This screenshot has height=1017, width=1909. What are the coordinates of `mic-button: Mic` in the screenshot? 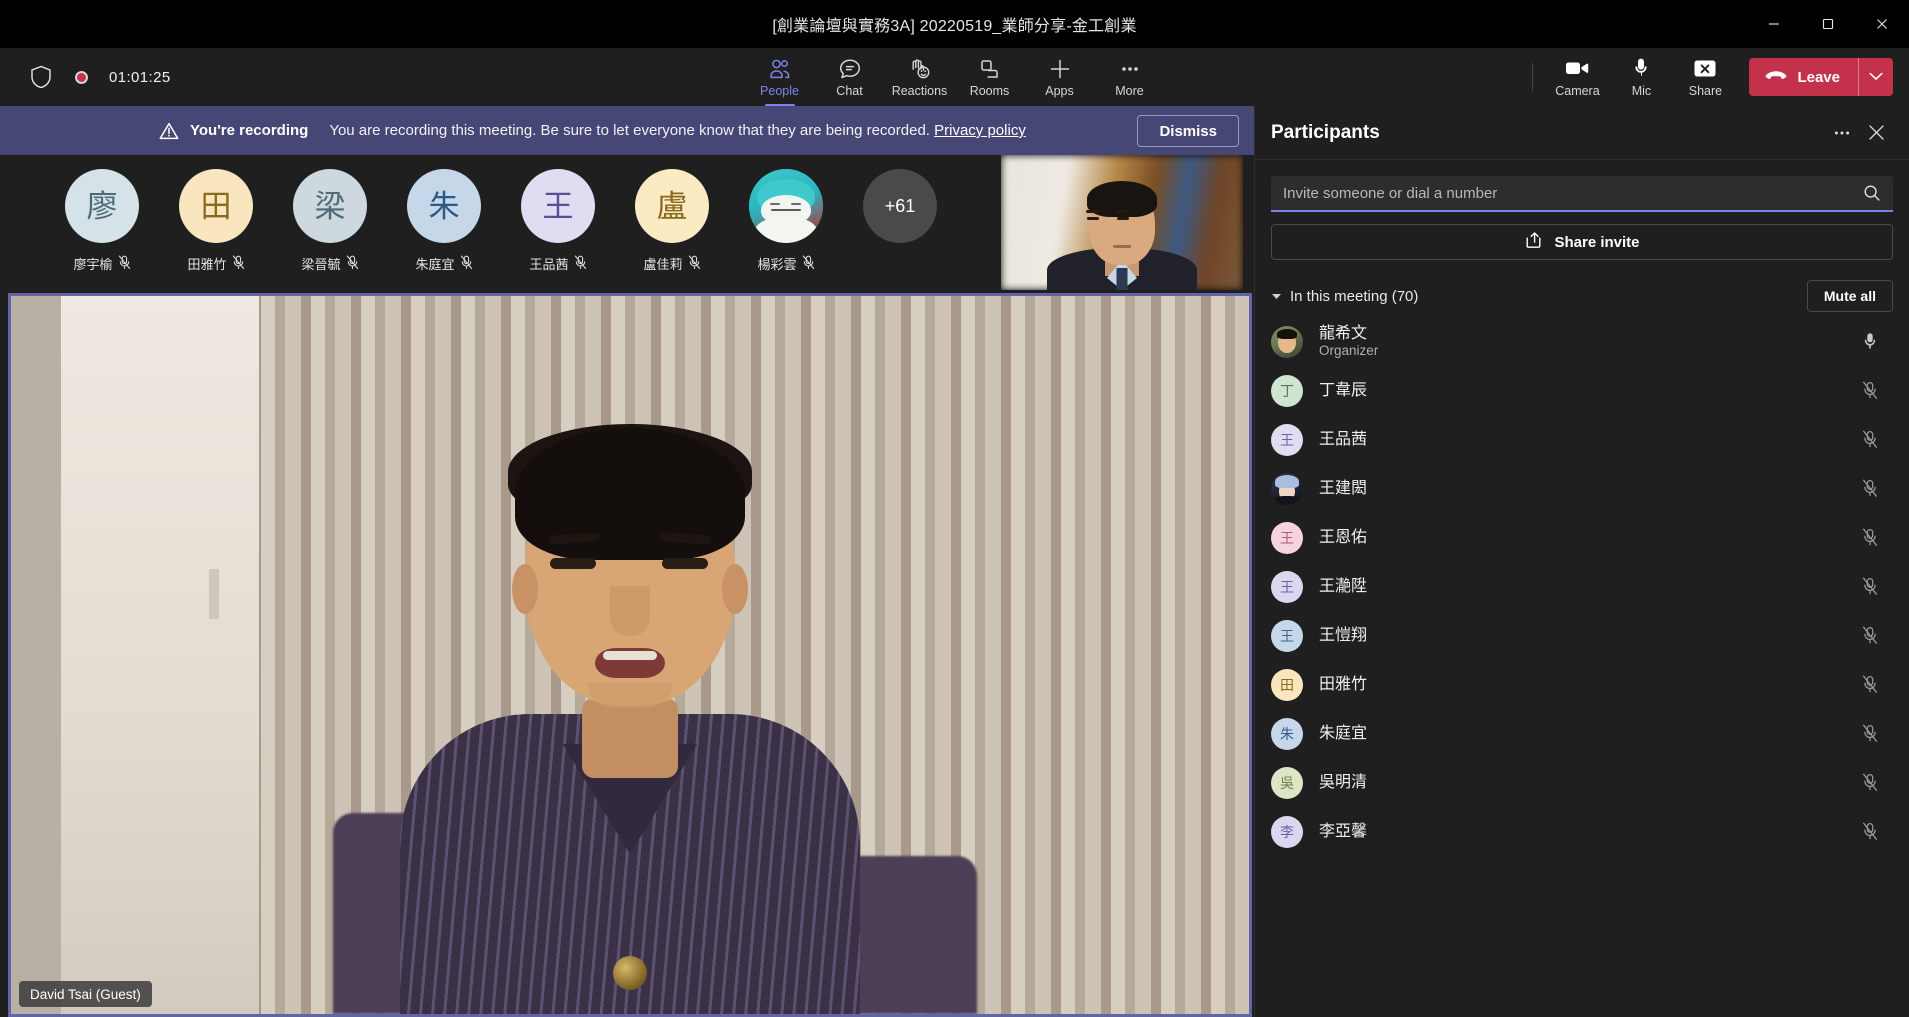 It's located at (1641, 77).